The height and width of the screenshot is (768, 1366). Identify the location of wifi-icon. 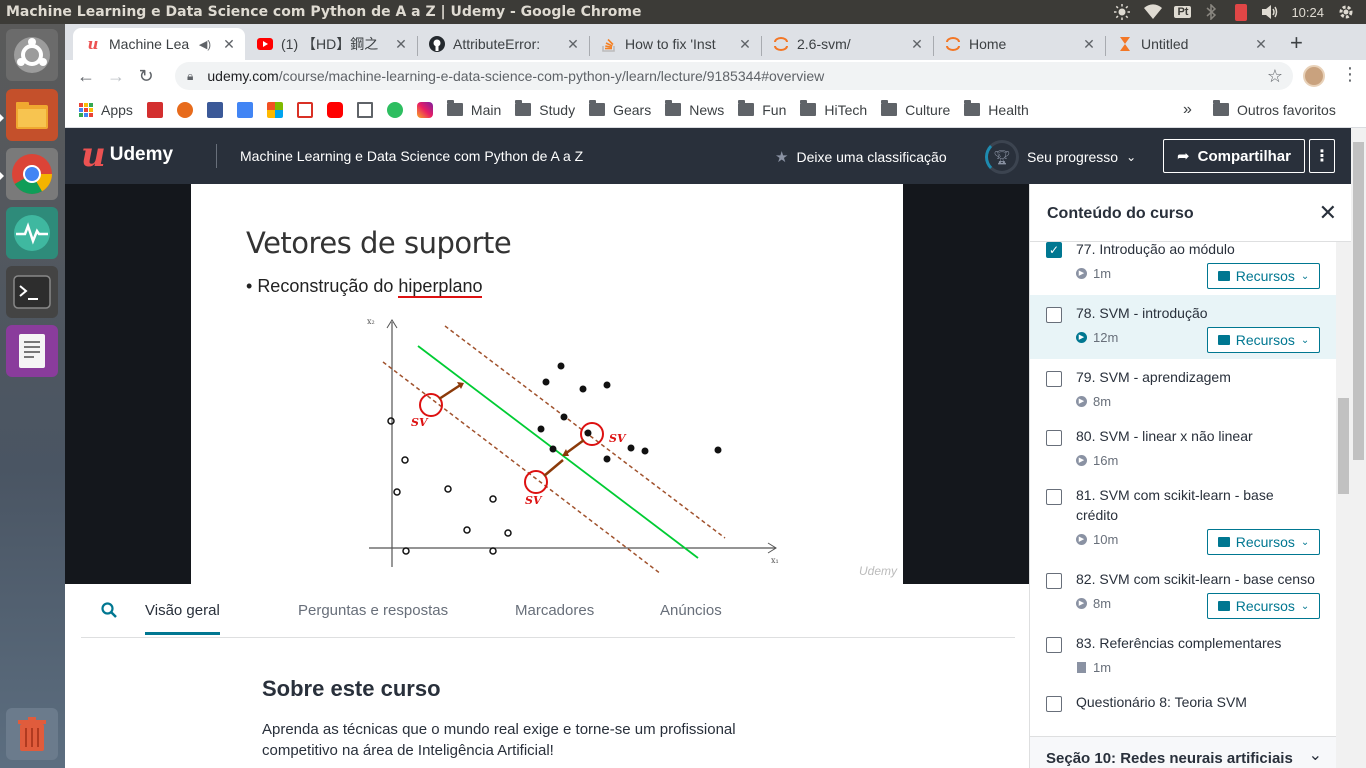
(1153, 12).